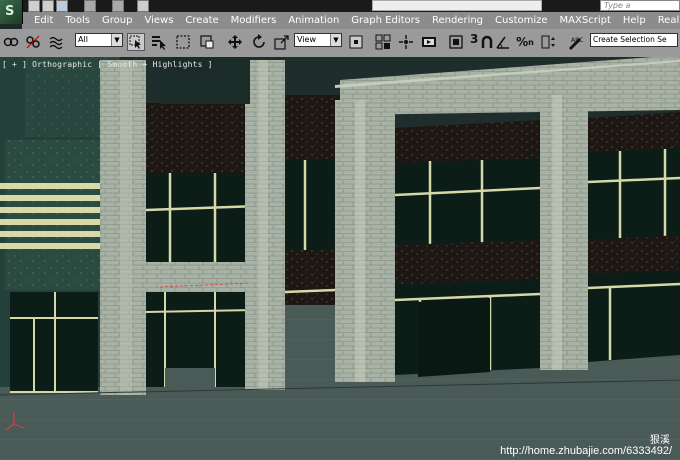 The image size is (680, 460). What do you see at coordinates (183, 42) in the screenshot?
I see `rectangle-selection-icon` at bounding box center [183, 42].